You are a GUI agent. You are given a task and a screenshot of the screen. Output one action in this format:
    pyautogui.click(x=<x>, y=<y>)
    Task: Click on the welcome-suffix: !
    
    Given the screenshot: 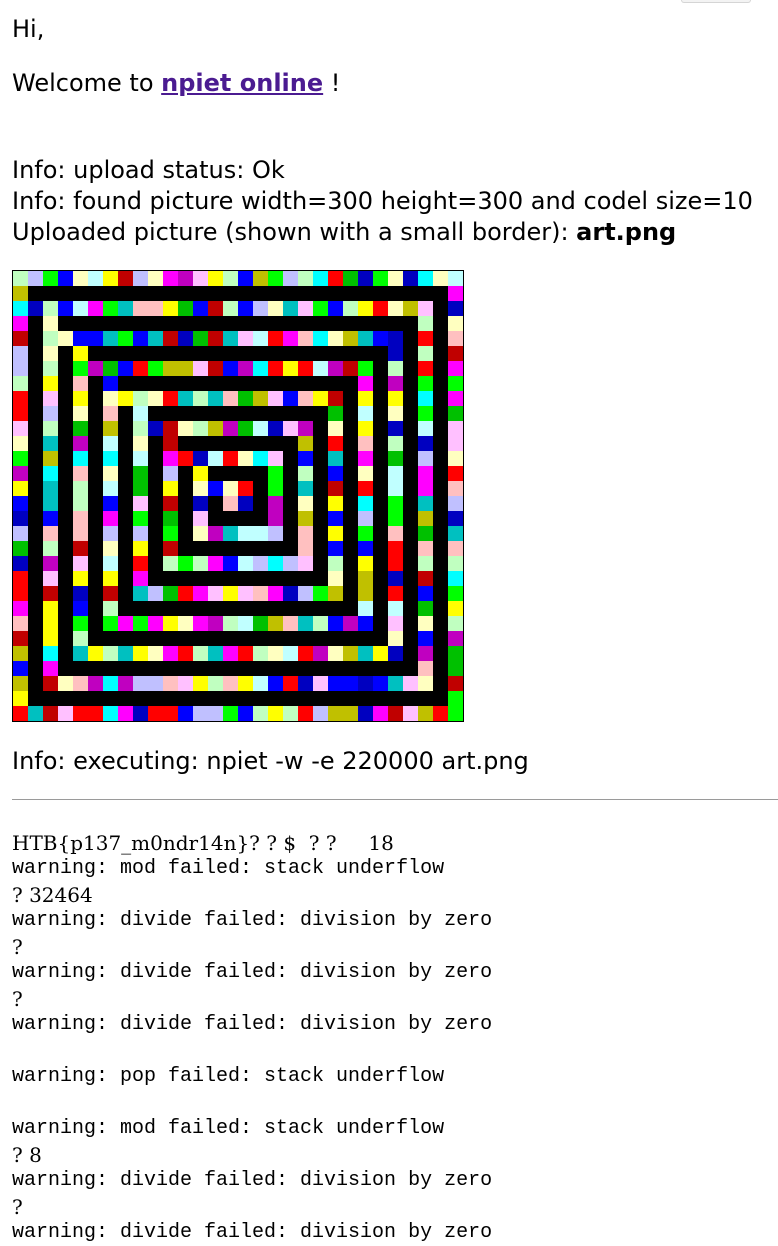 What is the action you would take?
    pyautogui.click(x=335, y=83)
    